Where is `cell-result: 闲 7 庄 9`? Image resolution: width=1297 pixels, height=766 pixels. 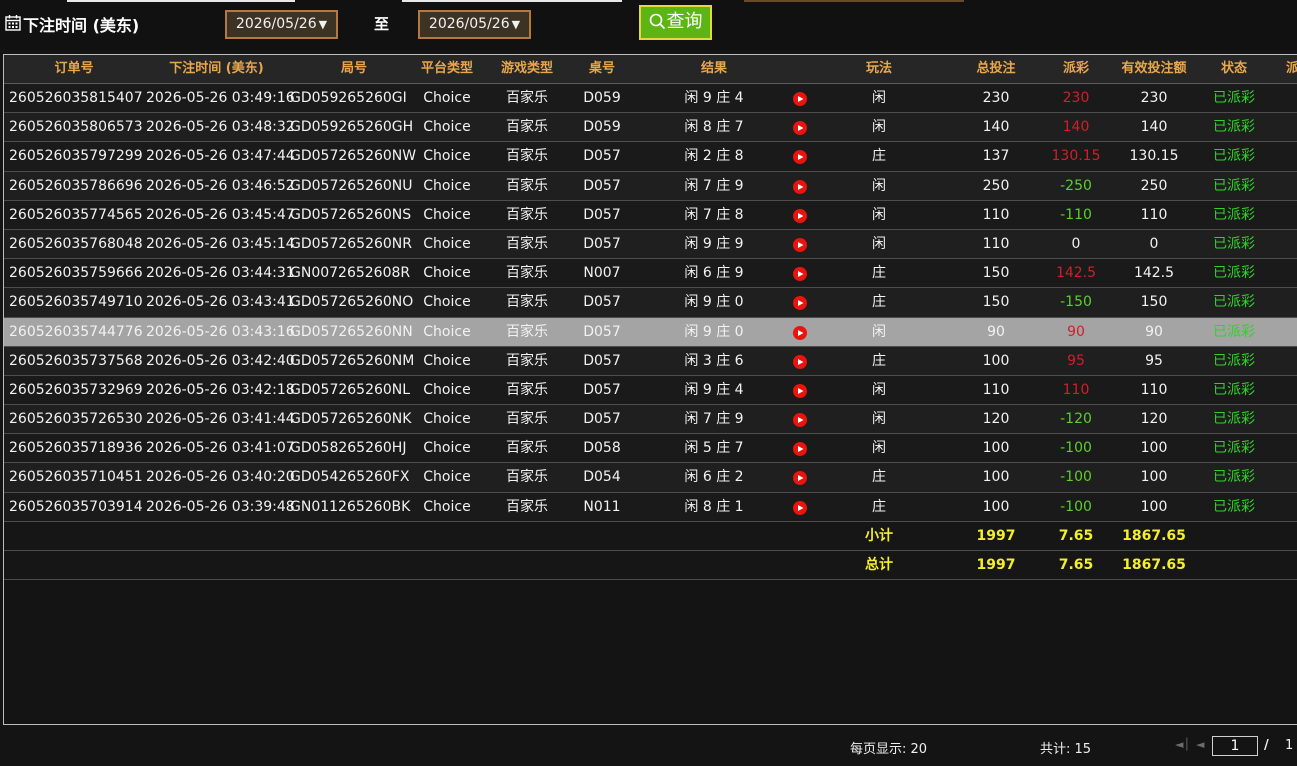
cell-result: 闲 7 庄 9 is located at coordinates (714, 185).